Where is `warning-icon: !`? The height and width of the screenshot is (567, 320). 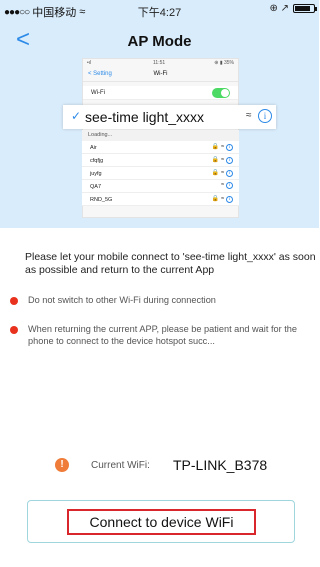
warning-icon: ! is located at coordinates (62, 465).